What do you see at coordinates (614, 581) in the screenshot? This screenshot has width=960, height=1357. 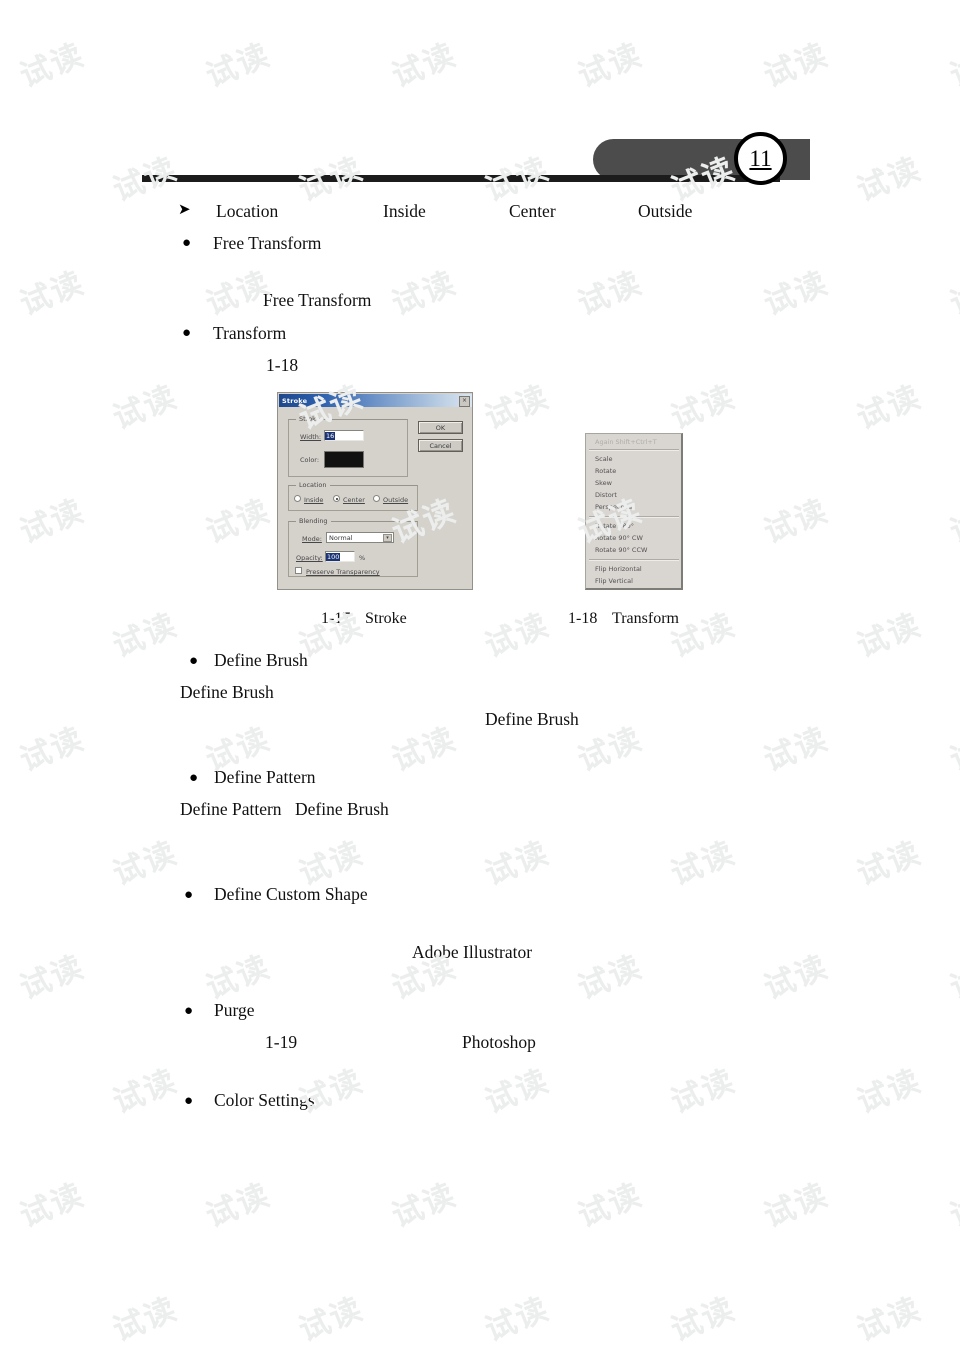 I see `menu-item-flip-vertical: Flip Vertical` at bounding box center [614, 581].